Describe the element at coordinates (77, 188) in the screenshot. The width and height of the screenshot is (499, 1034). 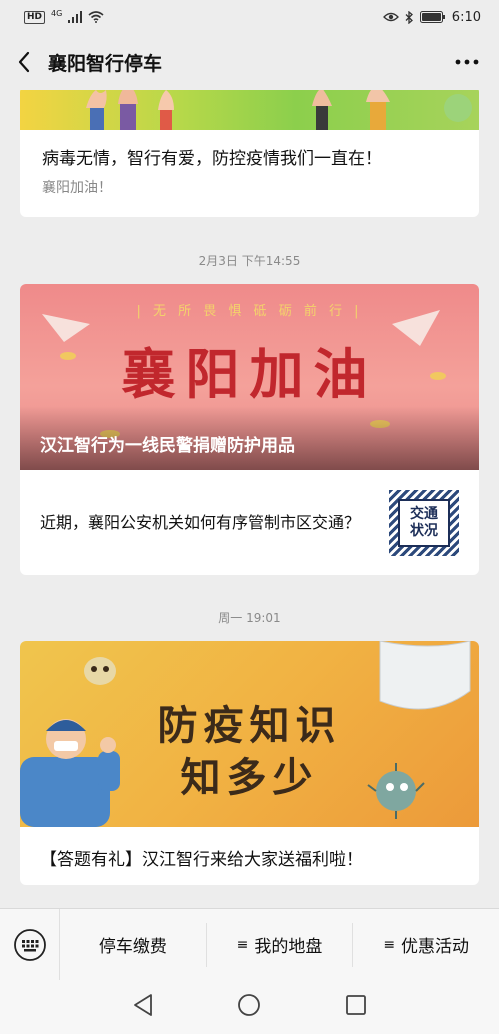
I see `article-1-subtitle: 襄阳加油！` at that location.